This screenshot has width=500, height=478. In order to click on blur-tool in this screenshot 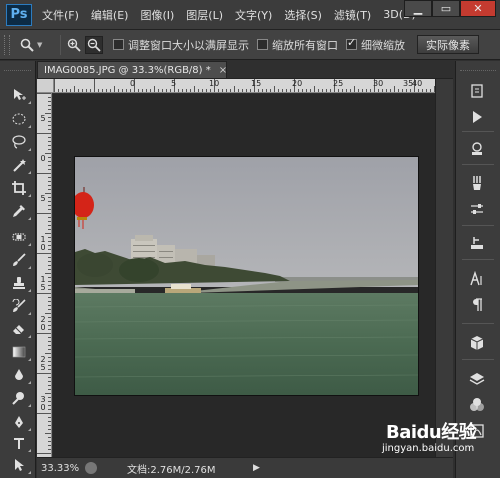, I will do `click(19, 375)`.